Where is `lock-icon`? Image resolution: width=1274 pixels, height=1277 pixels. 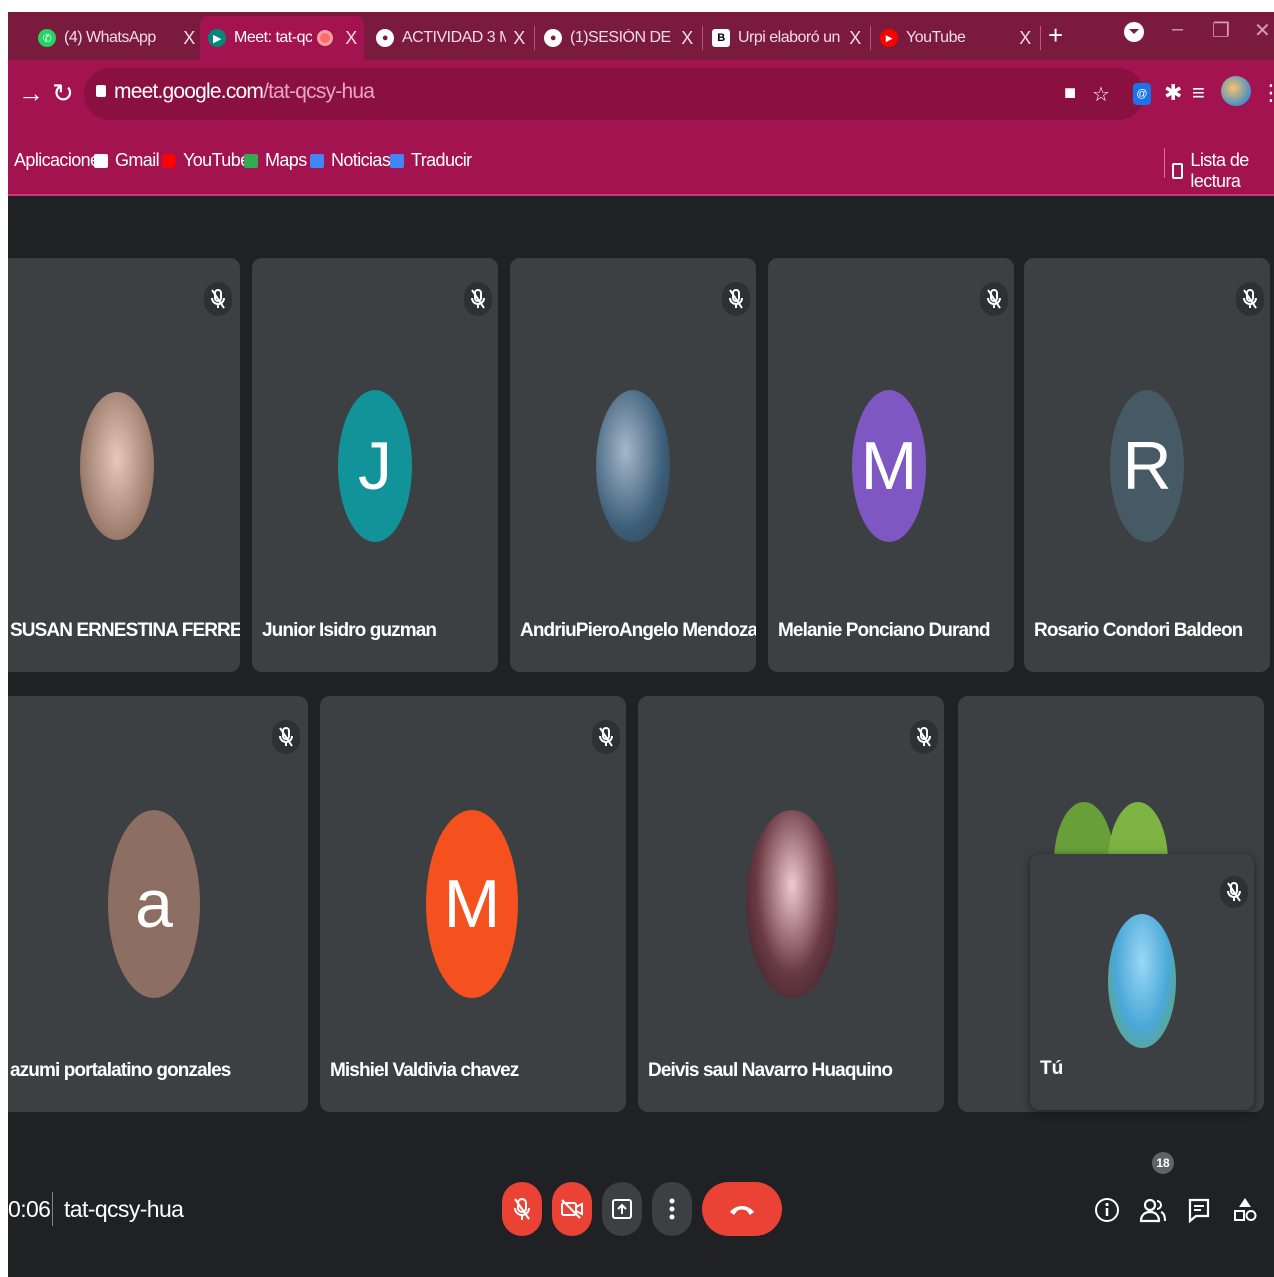
lock-icon is located at coordinates (101, 91).